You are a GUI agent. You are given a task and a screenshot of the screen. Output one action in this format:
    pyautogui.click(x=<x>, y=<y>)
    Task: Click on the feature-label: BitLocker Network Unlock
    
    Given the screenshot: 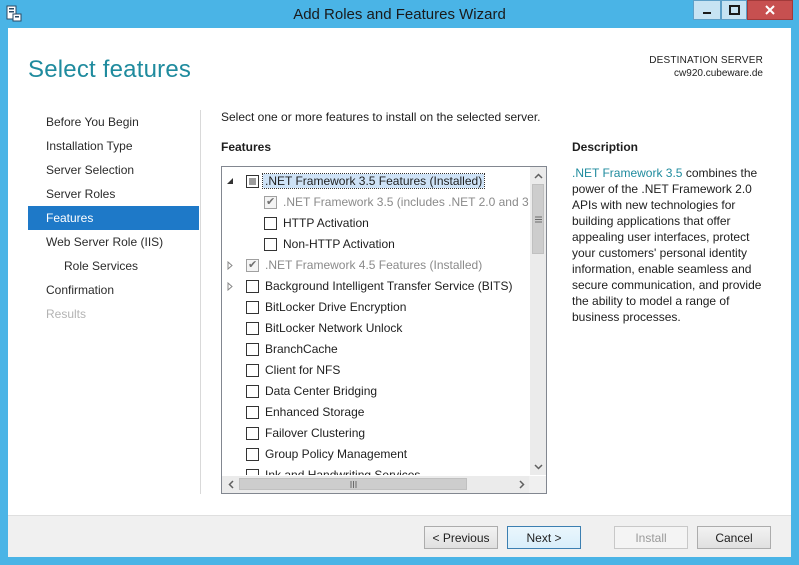 What is the action you would take?
    pyautogui.click(x=334, y=328)
    